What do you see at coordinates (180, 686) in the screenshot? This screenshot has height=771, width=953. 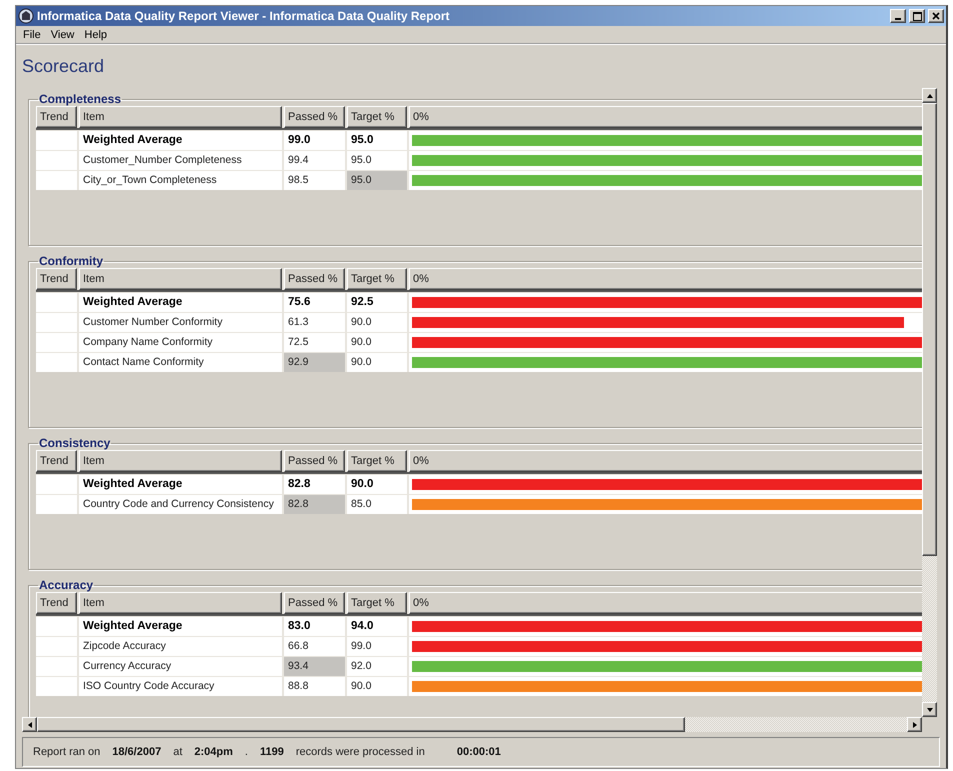 I see `table-cell: ISO Country Code Accuracy` at bounding box center [180, 686].